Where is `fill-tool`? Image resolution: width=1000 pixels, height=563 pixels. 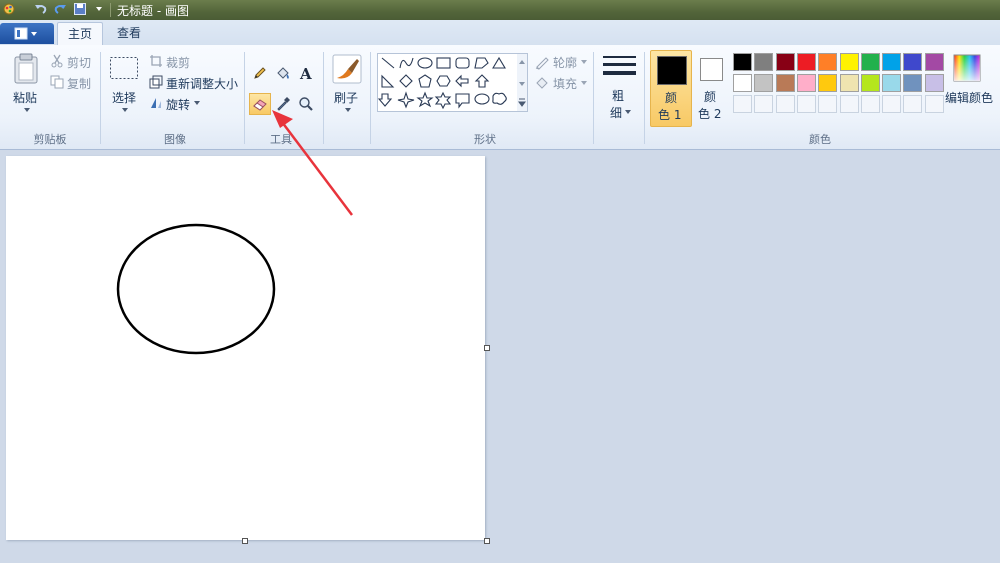 fill-tool is located at coordinates (283, 73).